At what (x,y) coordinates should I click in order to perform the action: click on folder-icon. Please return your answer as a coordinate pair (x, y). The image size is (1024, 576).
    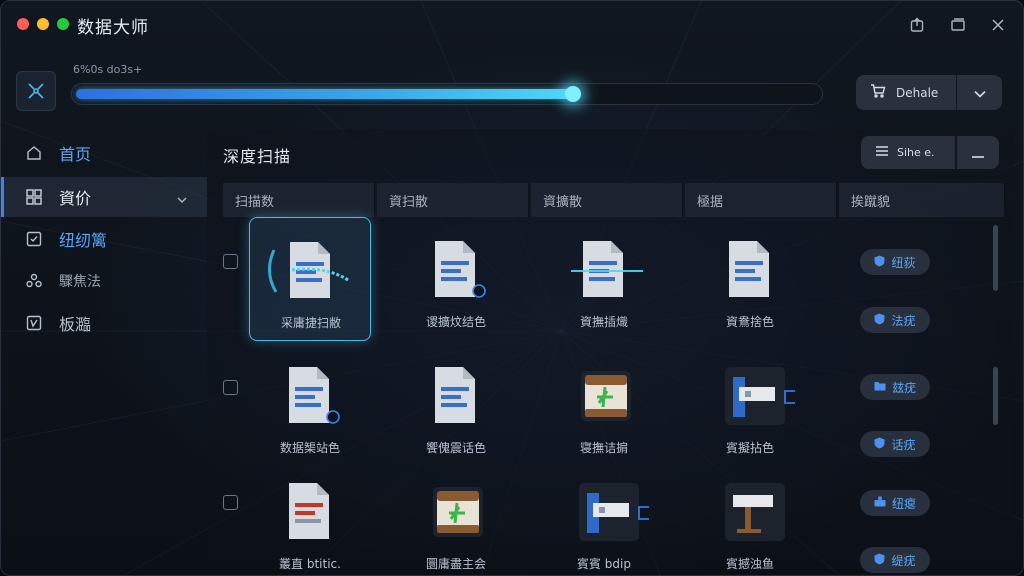
    Looking at the image, I should click on (880, 387).